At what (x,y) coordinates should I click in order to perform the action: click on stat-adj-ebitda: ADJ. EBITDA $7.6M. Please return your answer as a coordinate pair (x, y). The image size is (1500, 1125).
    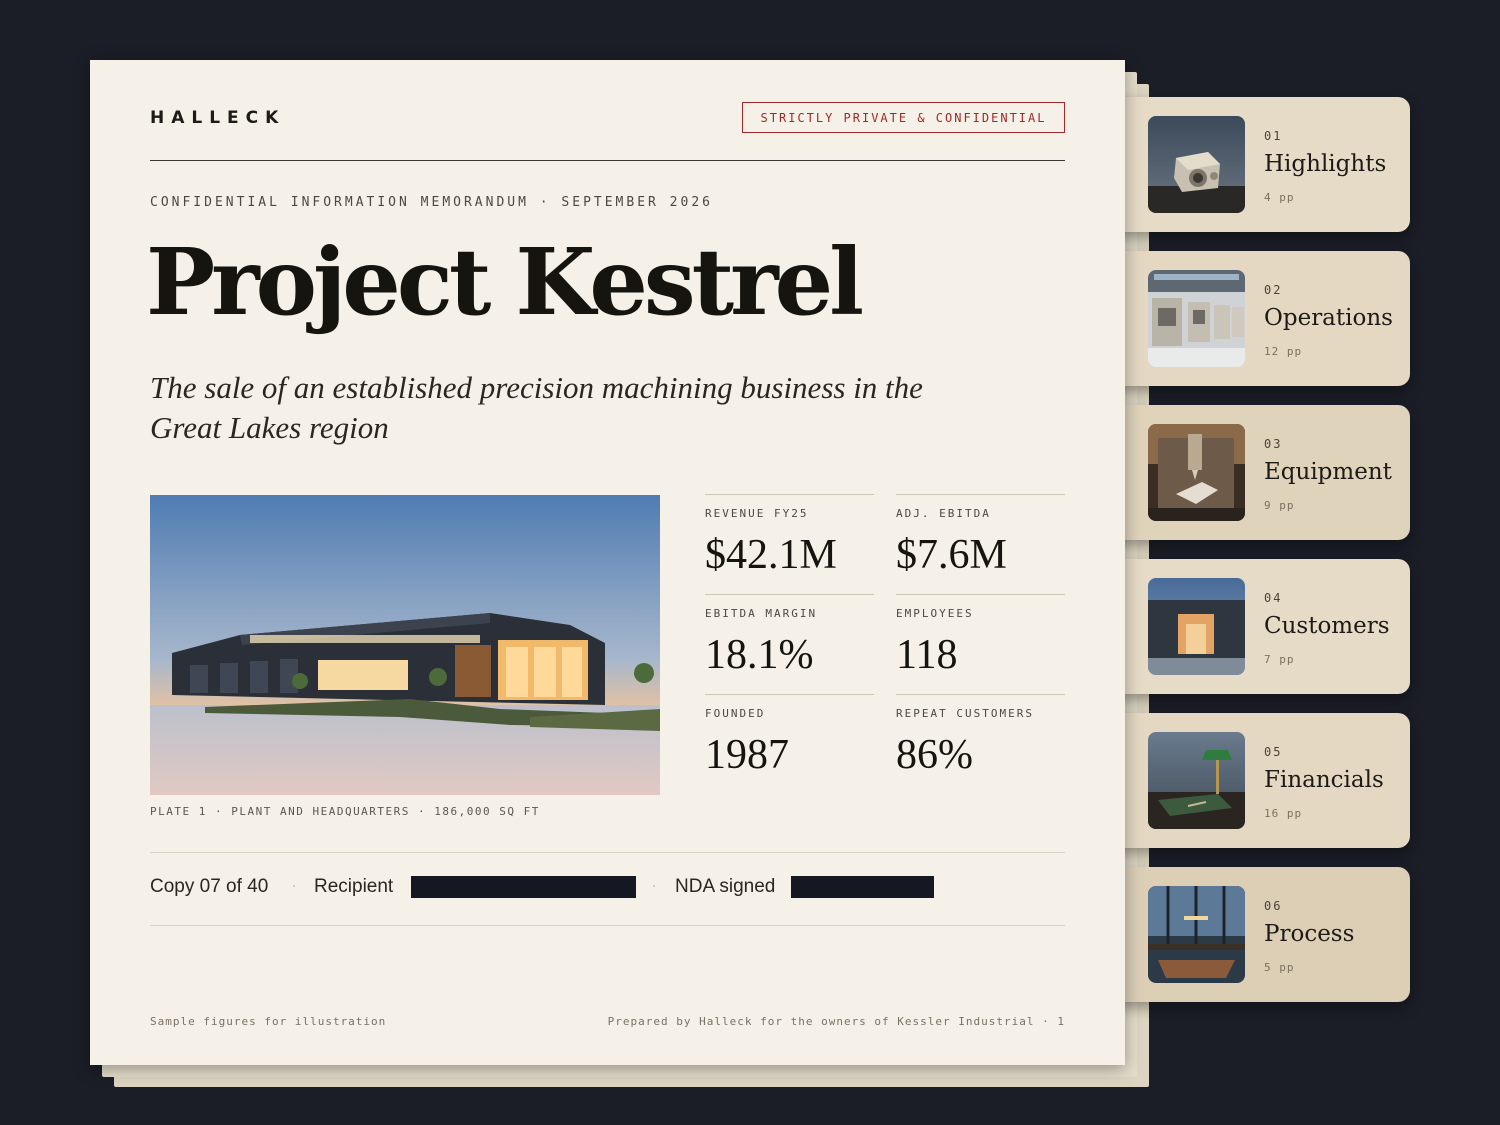
    Looking at the image, I should click on (980, 544).